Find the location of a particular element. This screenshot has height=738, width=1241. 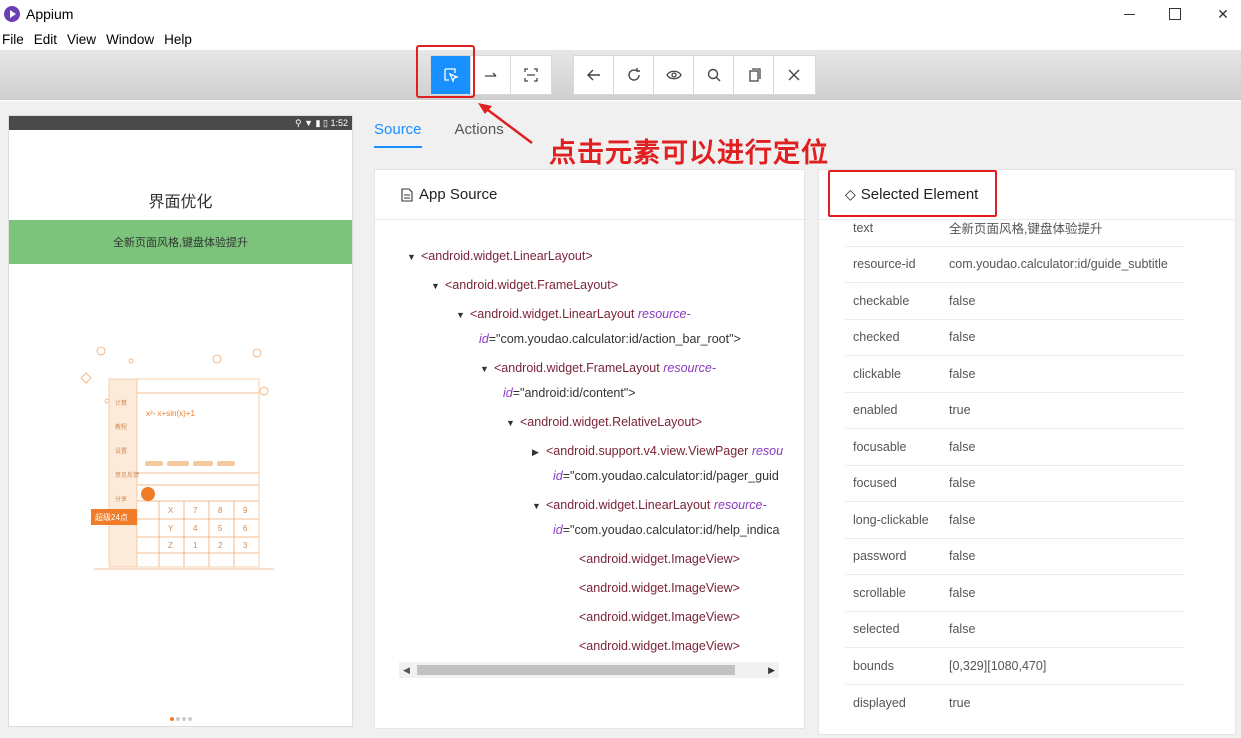

search-icon is located at coordinates (713, 75).